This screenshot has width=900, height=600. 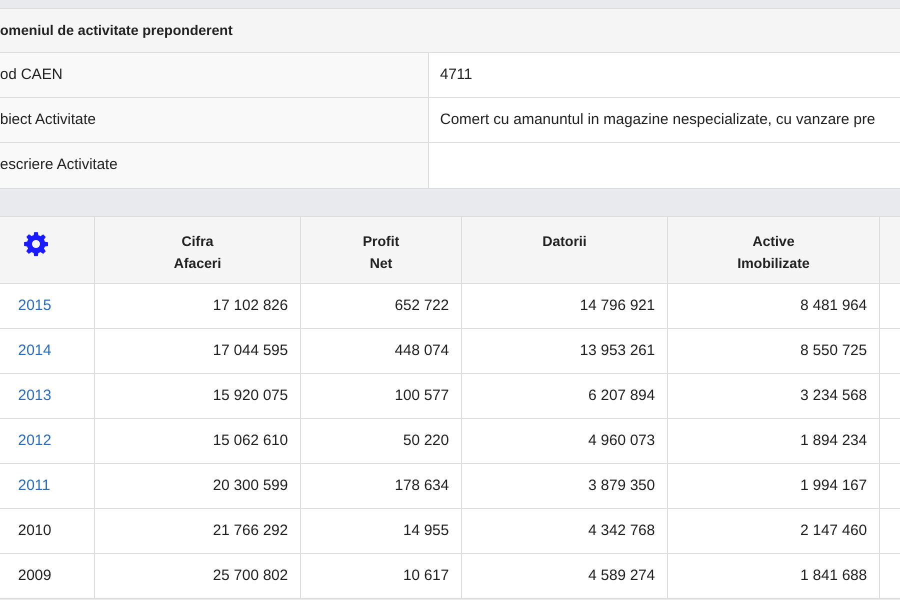 I want to click on table-cell-text: 14 796 921, so click(x=617, y=306).